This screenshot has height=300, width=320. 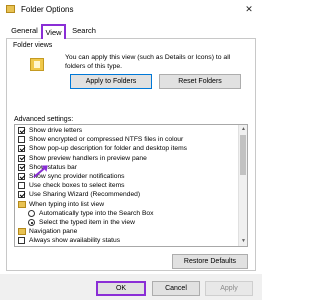 What do you see at coordinates (56, 130) in the screenshot?
I see `setting-label: Show drive letters` at bounding box center [56, 130].